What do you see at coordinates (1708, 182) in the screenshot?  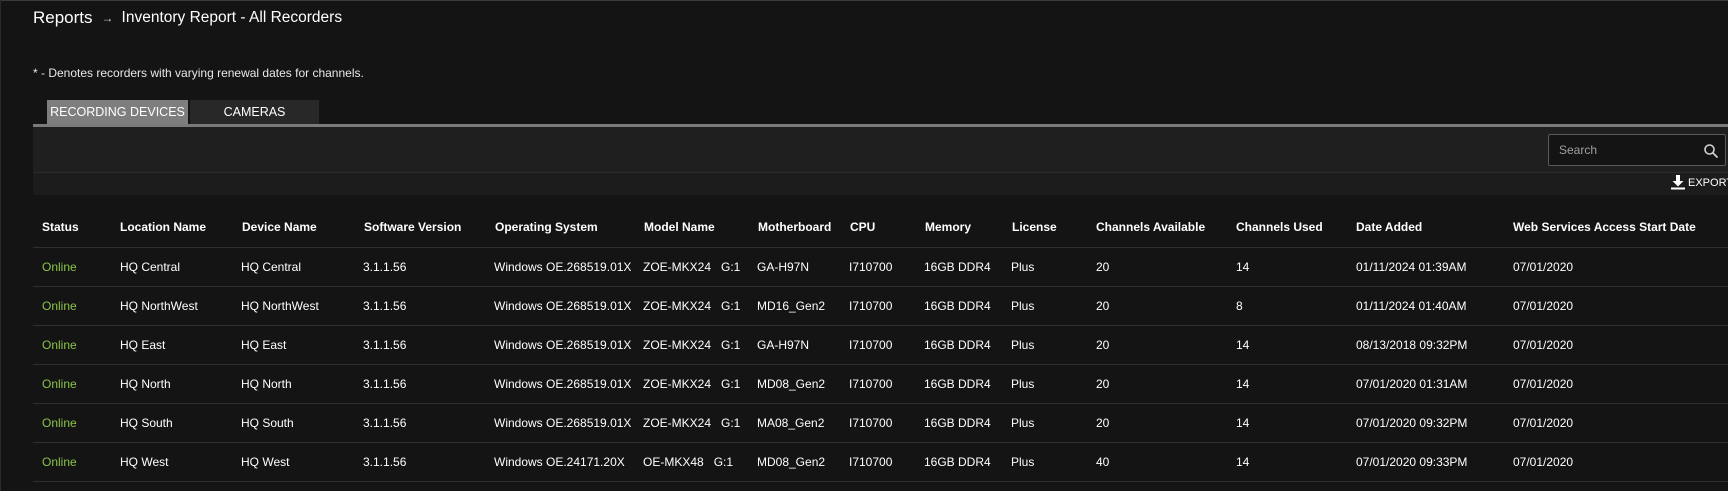 I see `export-label: EXPORT` at bounding box center [1708, 182].